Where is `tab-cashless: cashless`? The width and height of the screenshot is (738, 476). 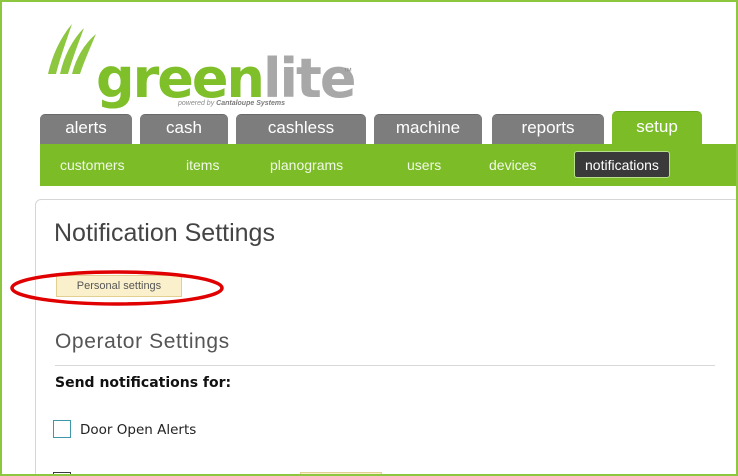 tab-cashless: cashless is located at coordinates (301, 129).